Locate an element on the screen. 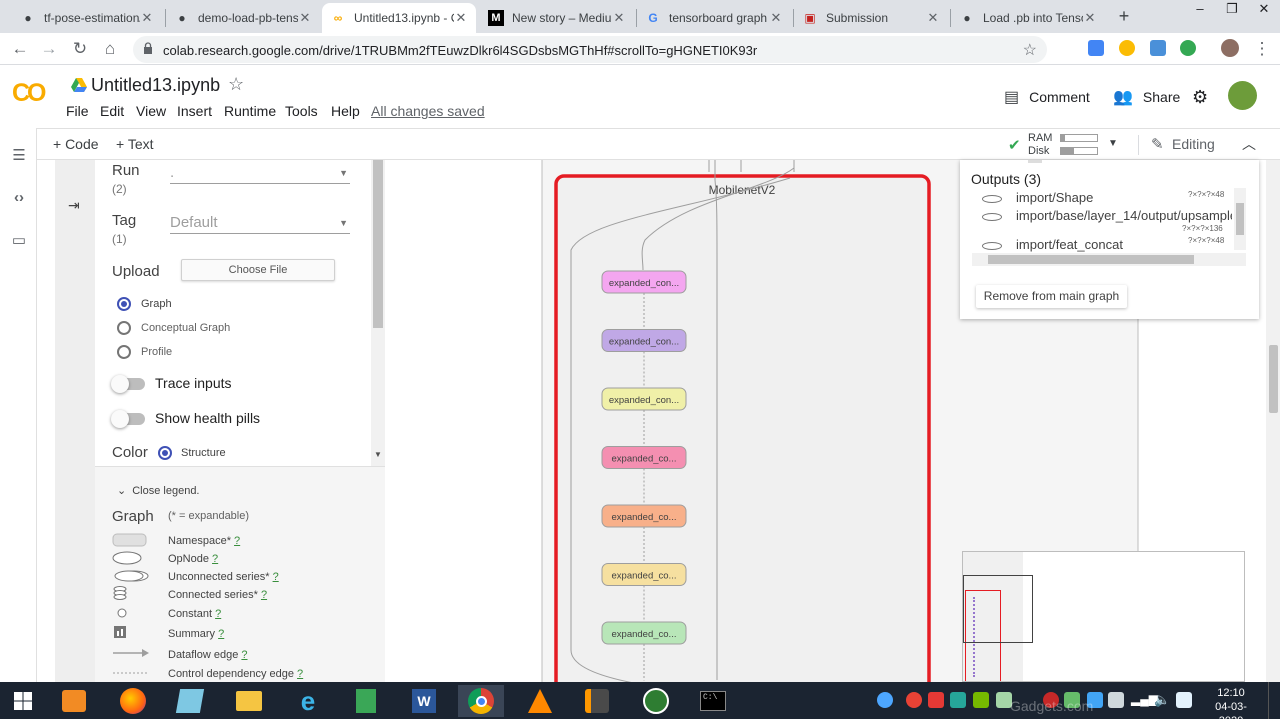  outputs-vertical-scrollbar is located at coordinates (1240, 219).